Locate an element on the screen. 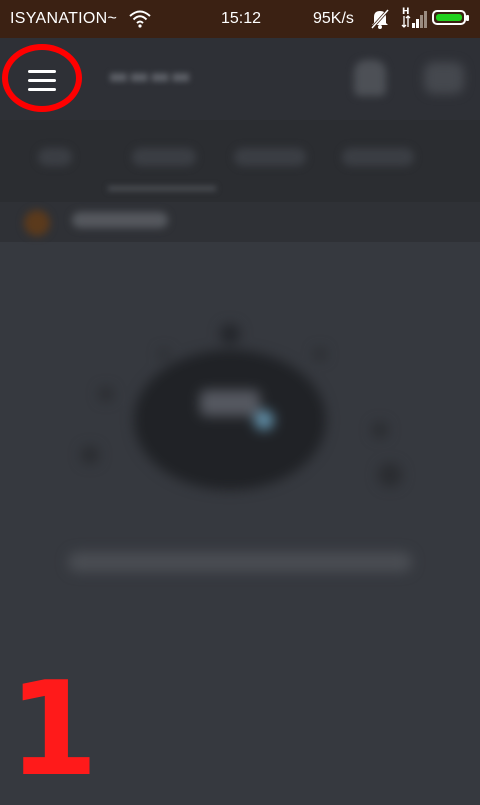  signal-icon: H is located at coordinates (414, 20).